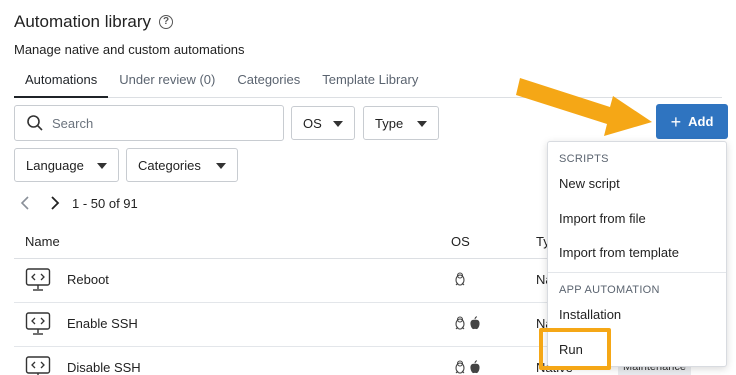 The height and width of the screenshot is (375, 736). I want to click on add-button: + Add, so click(692, 121).